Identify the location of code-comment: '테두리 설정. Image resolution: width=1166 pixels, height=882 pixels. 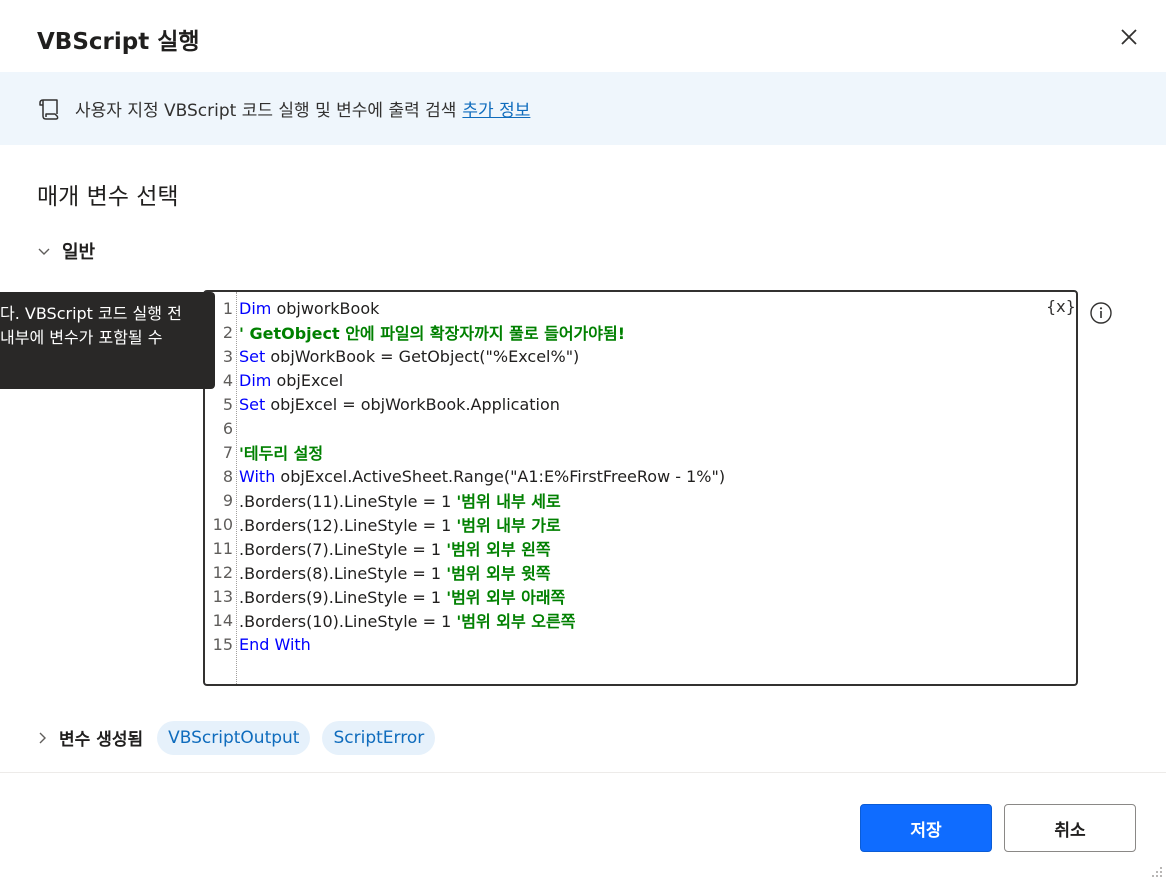
(281, 453).